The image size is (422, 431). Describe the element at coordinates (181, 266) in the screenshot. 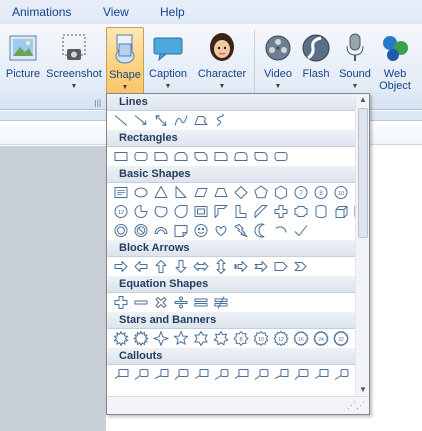

I see `shape-down-arrow-icon` at that location.